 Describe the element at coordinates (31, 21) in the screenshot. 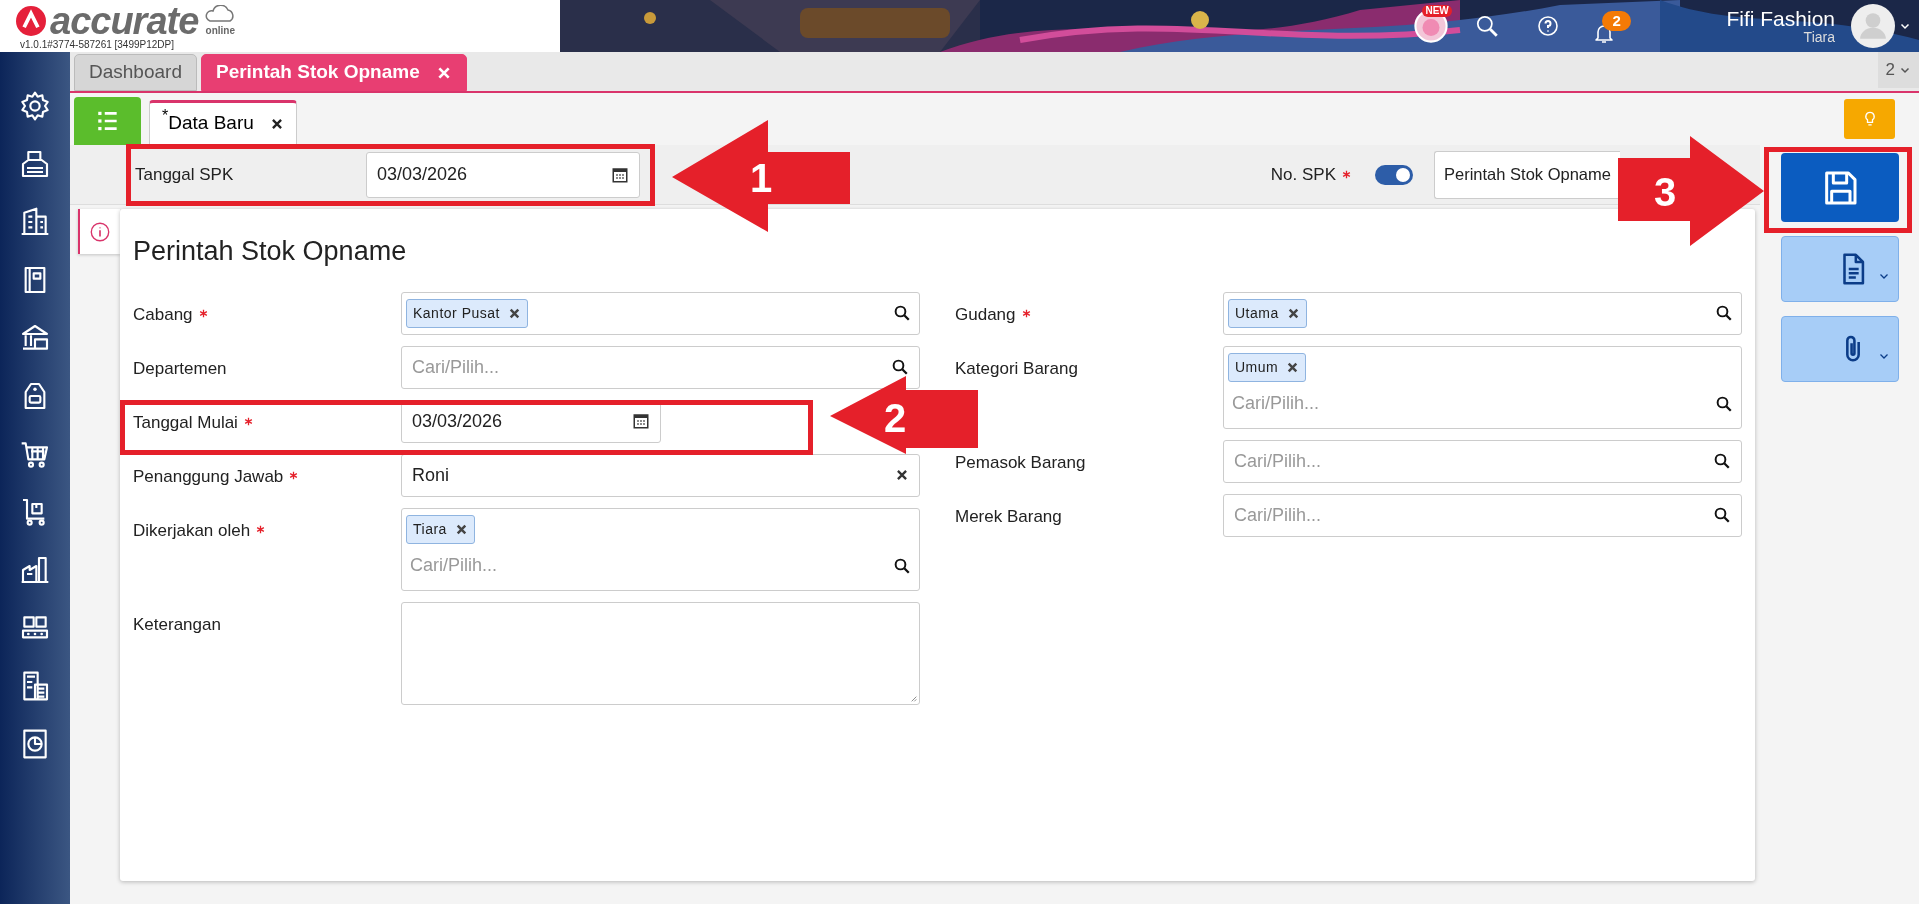

I see `logo-icon` at that location.